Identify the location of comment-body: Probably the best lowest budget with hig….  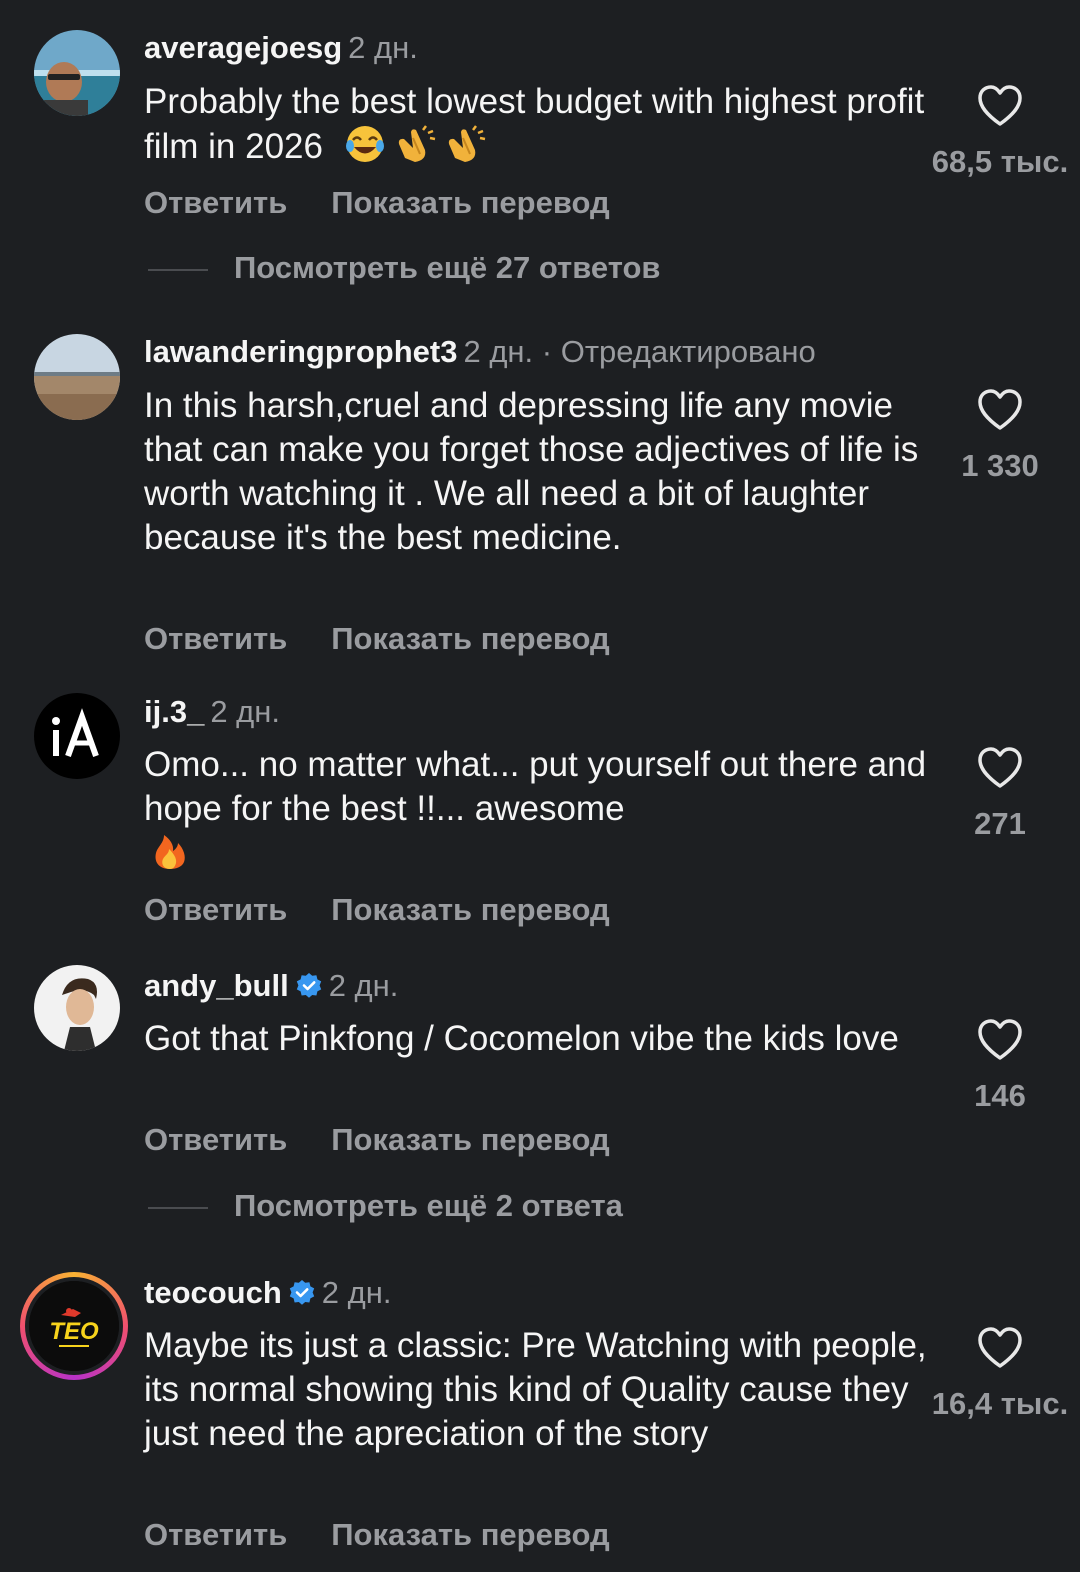
(534, 124).